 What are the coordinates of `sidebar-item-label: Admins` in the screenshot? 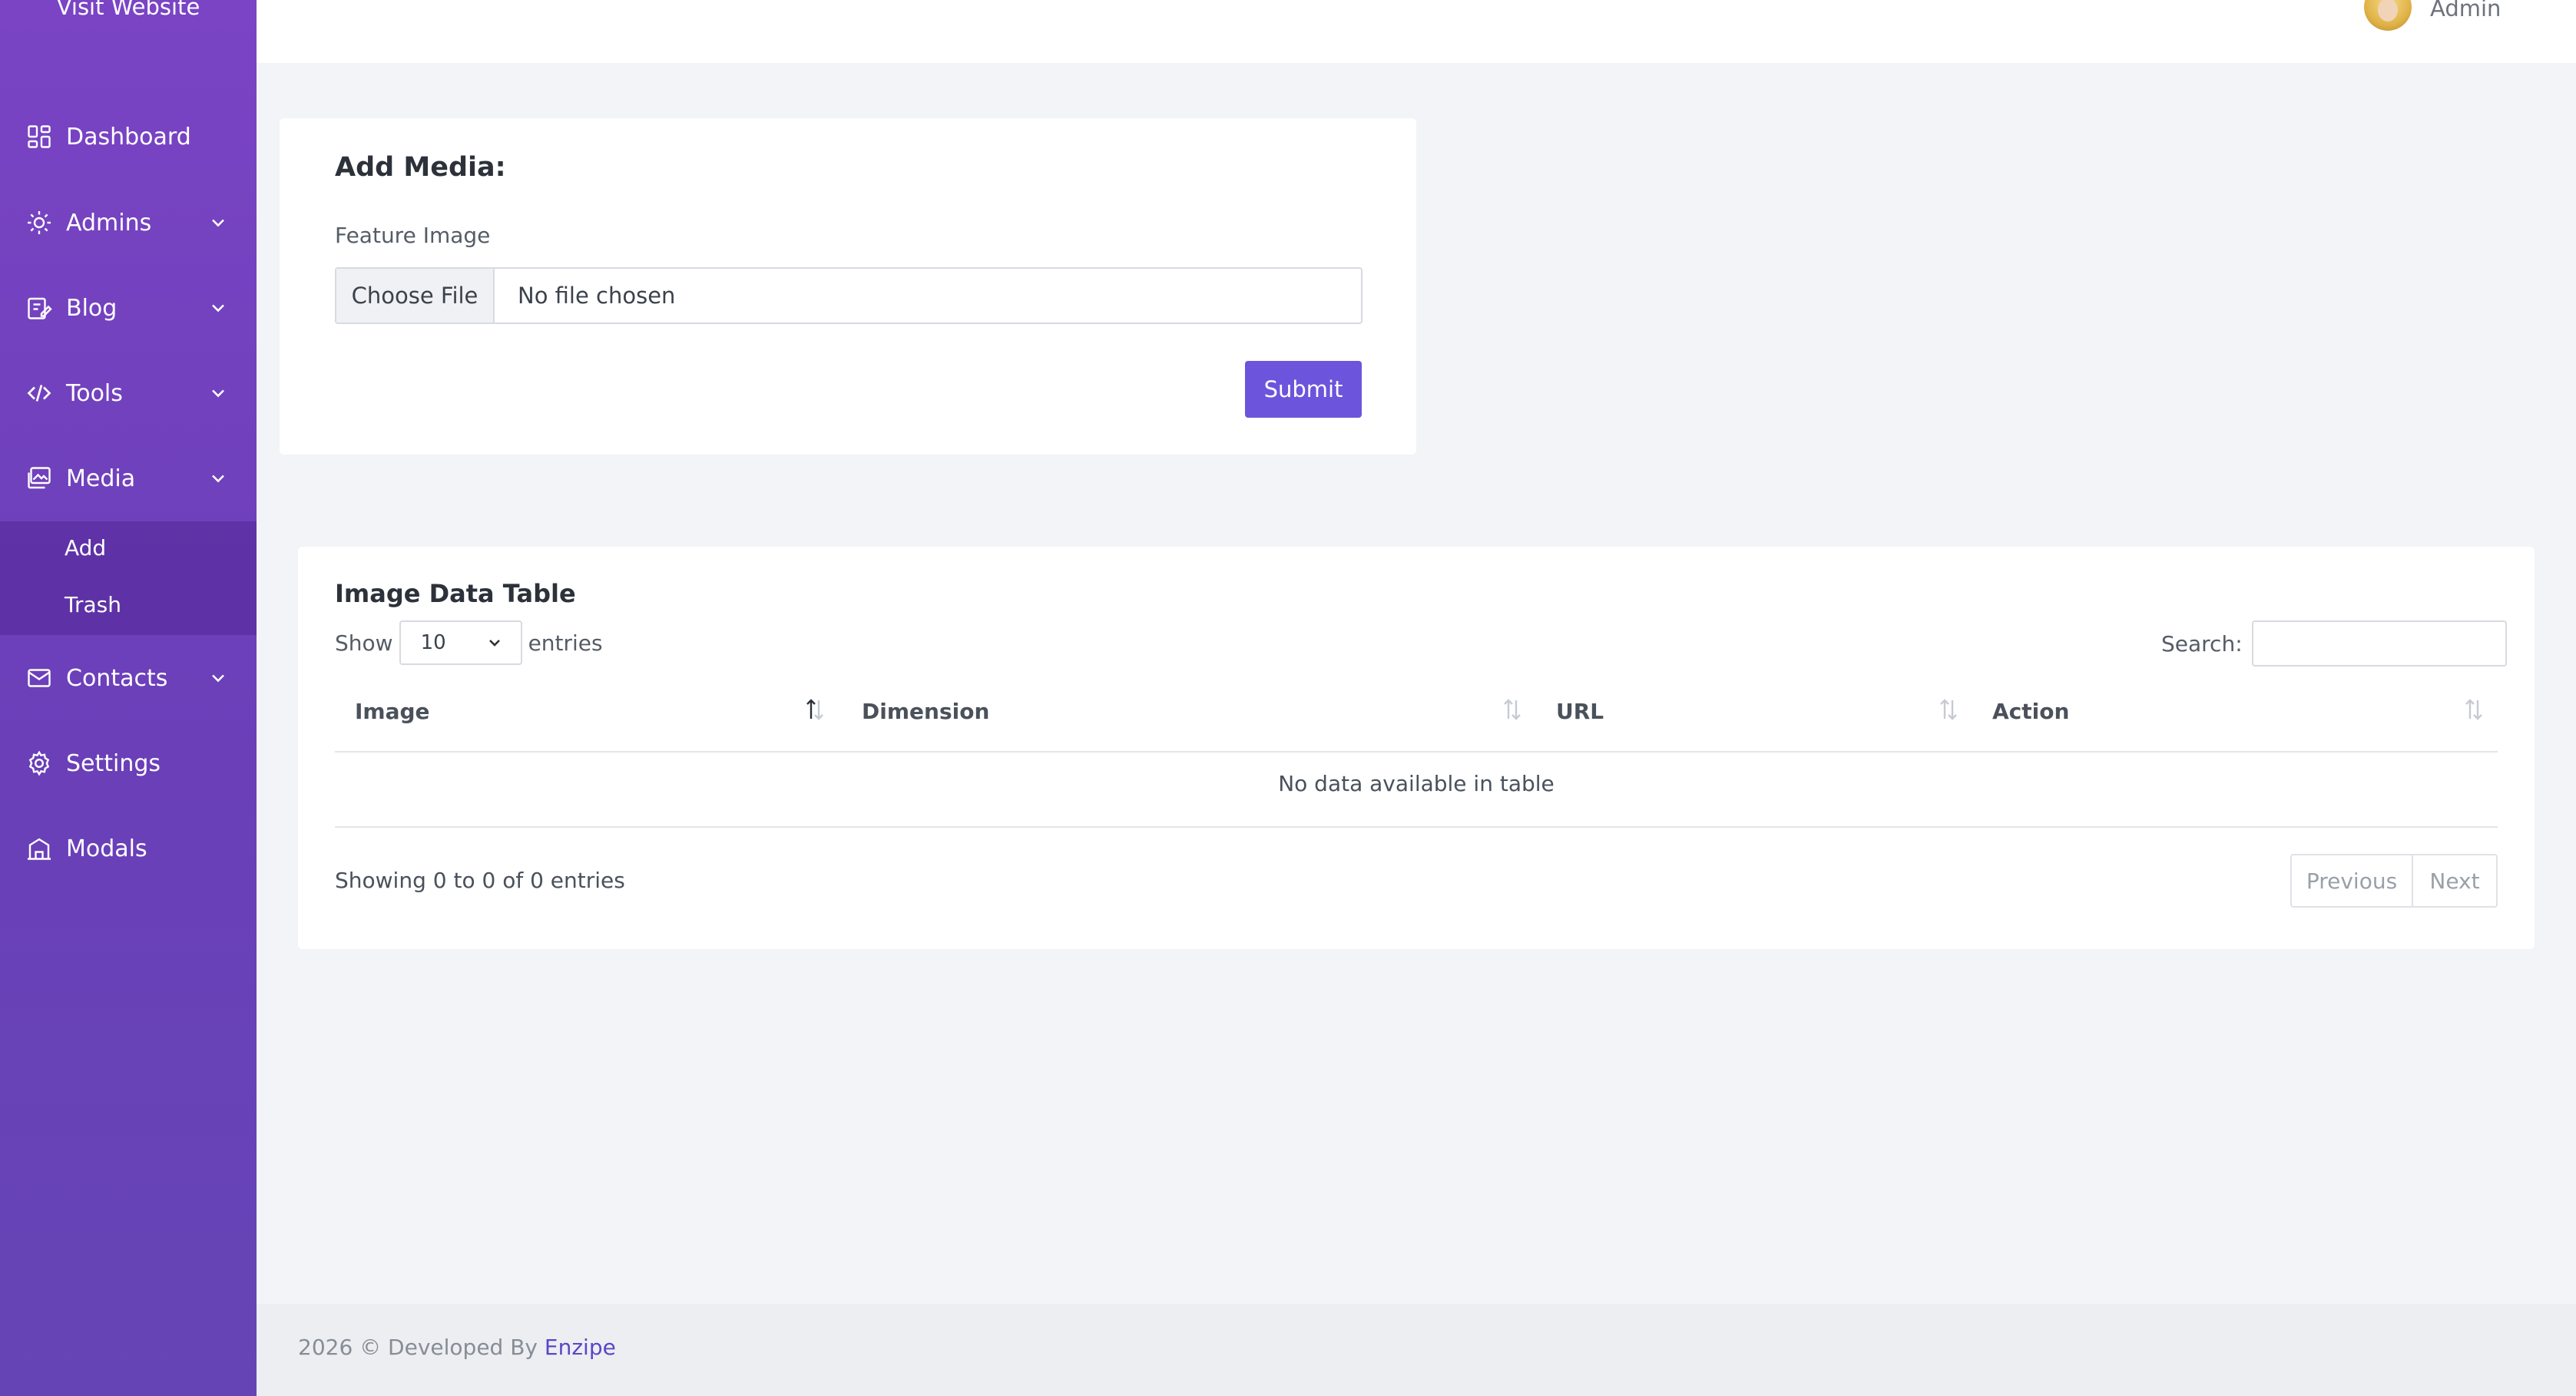 It's located at (109, 223).